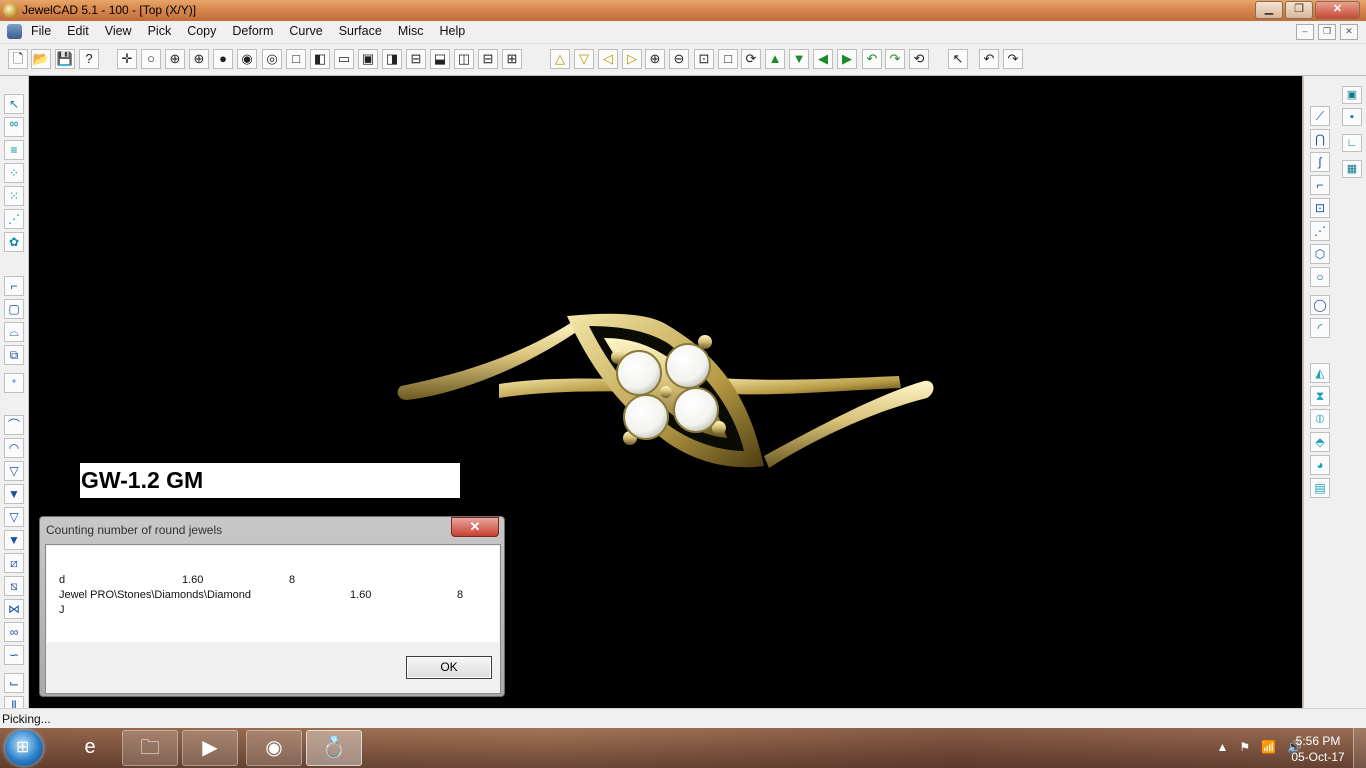  I want to click on triangle-right-icon: ▷, so click(632, 59).